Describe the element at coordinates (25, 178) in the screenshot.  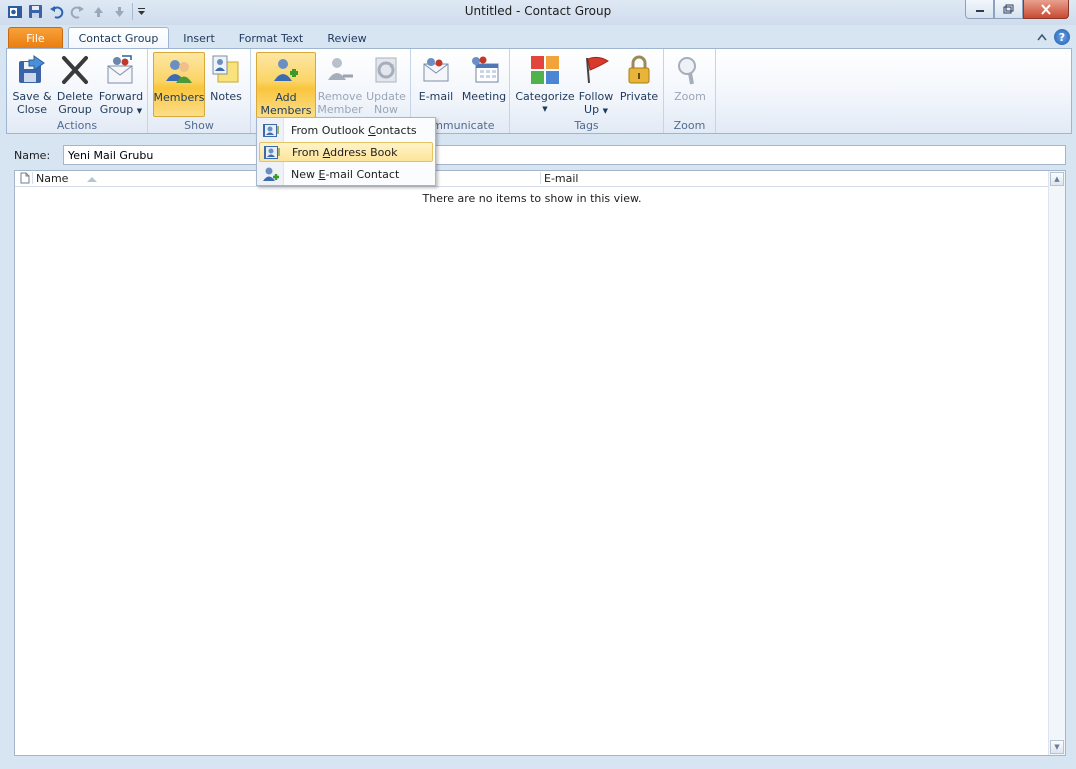
I see `column-header-icon` at that location.